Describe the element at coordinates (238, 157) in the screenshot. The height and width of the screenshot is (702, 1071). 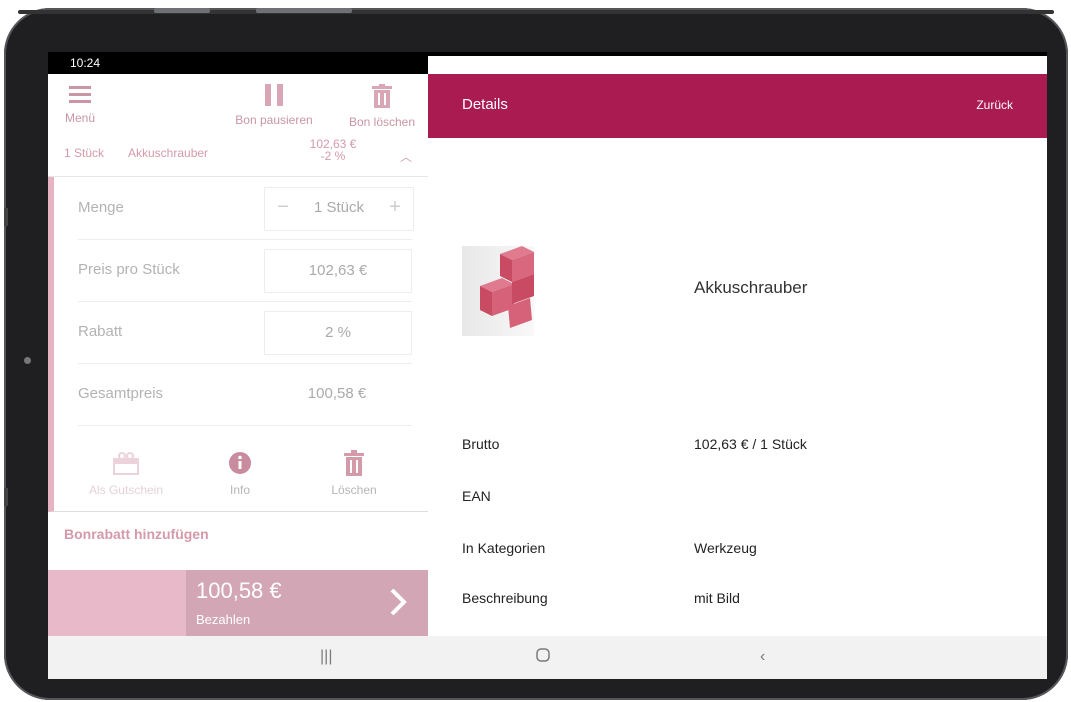
I see `cart-item-header: 1 Stück Akkuschrauber 102,63 € -2 % ︿` at that location.